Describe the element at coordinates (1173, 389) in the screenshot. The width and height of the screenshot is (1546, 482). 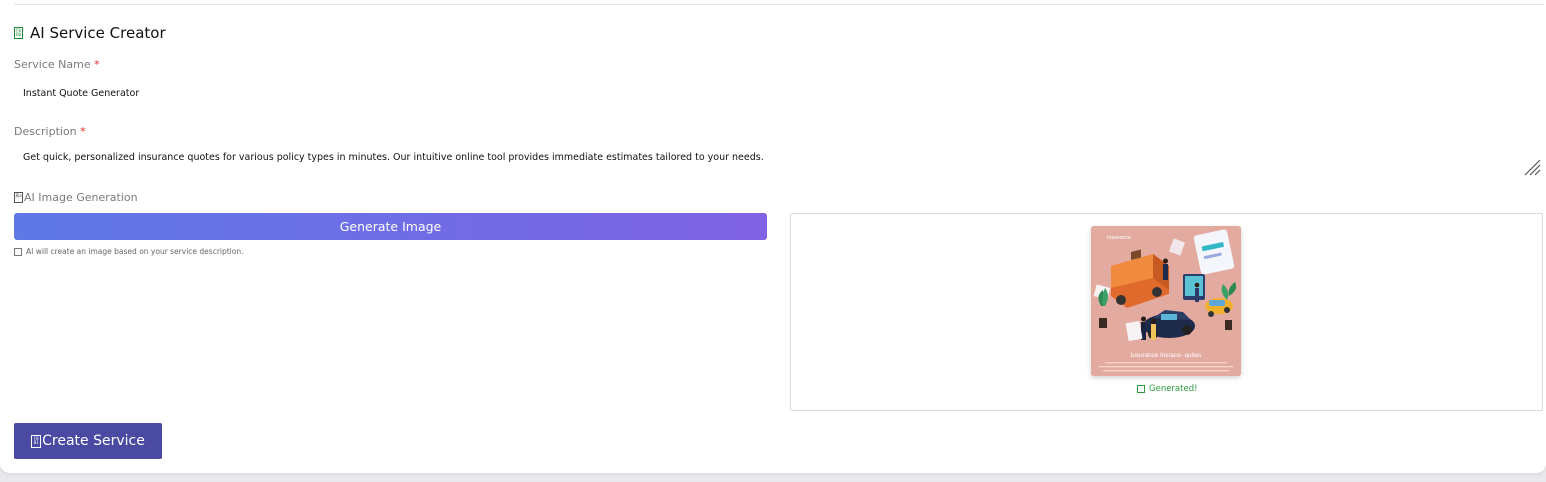
I see `status-text: Generated!` at that location.